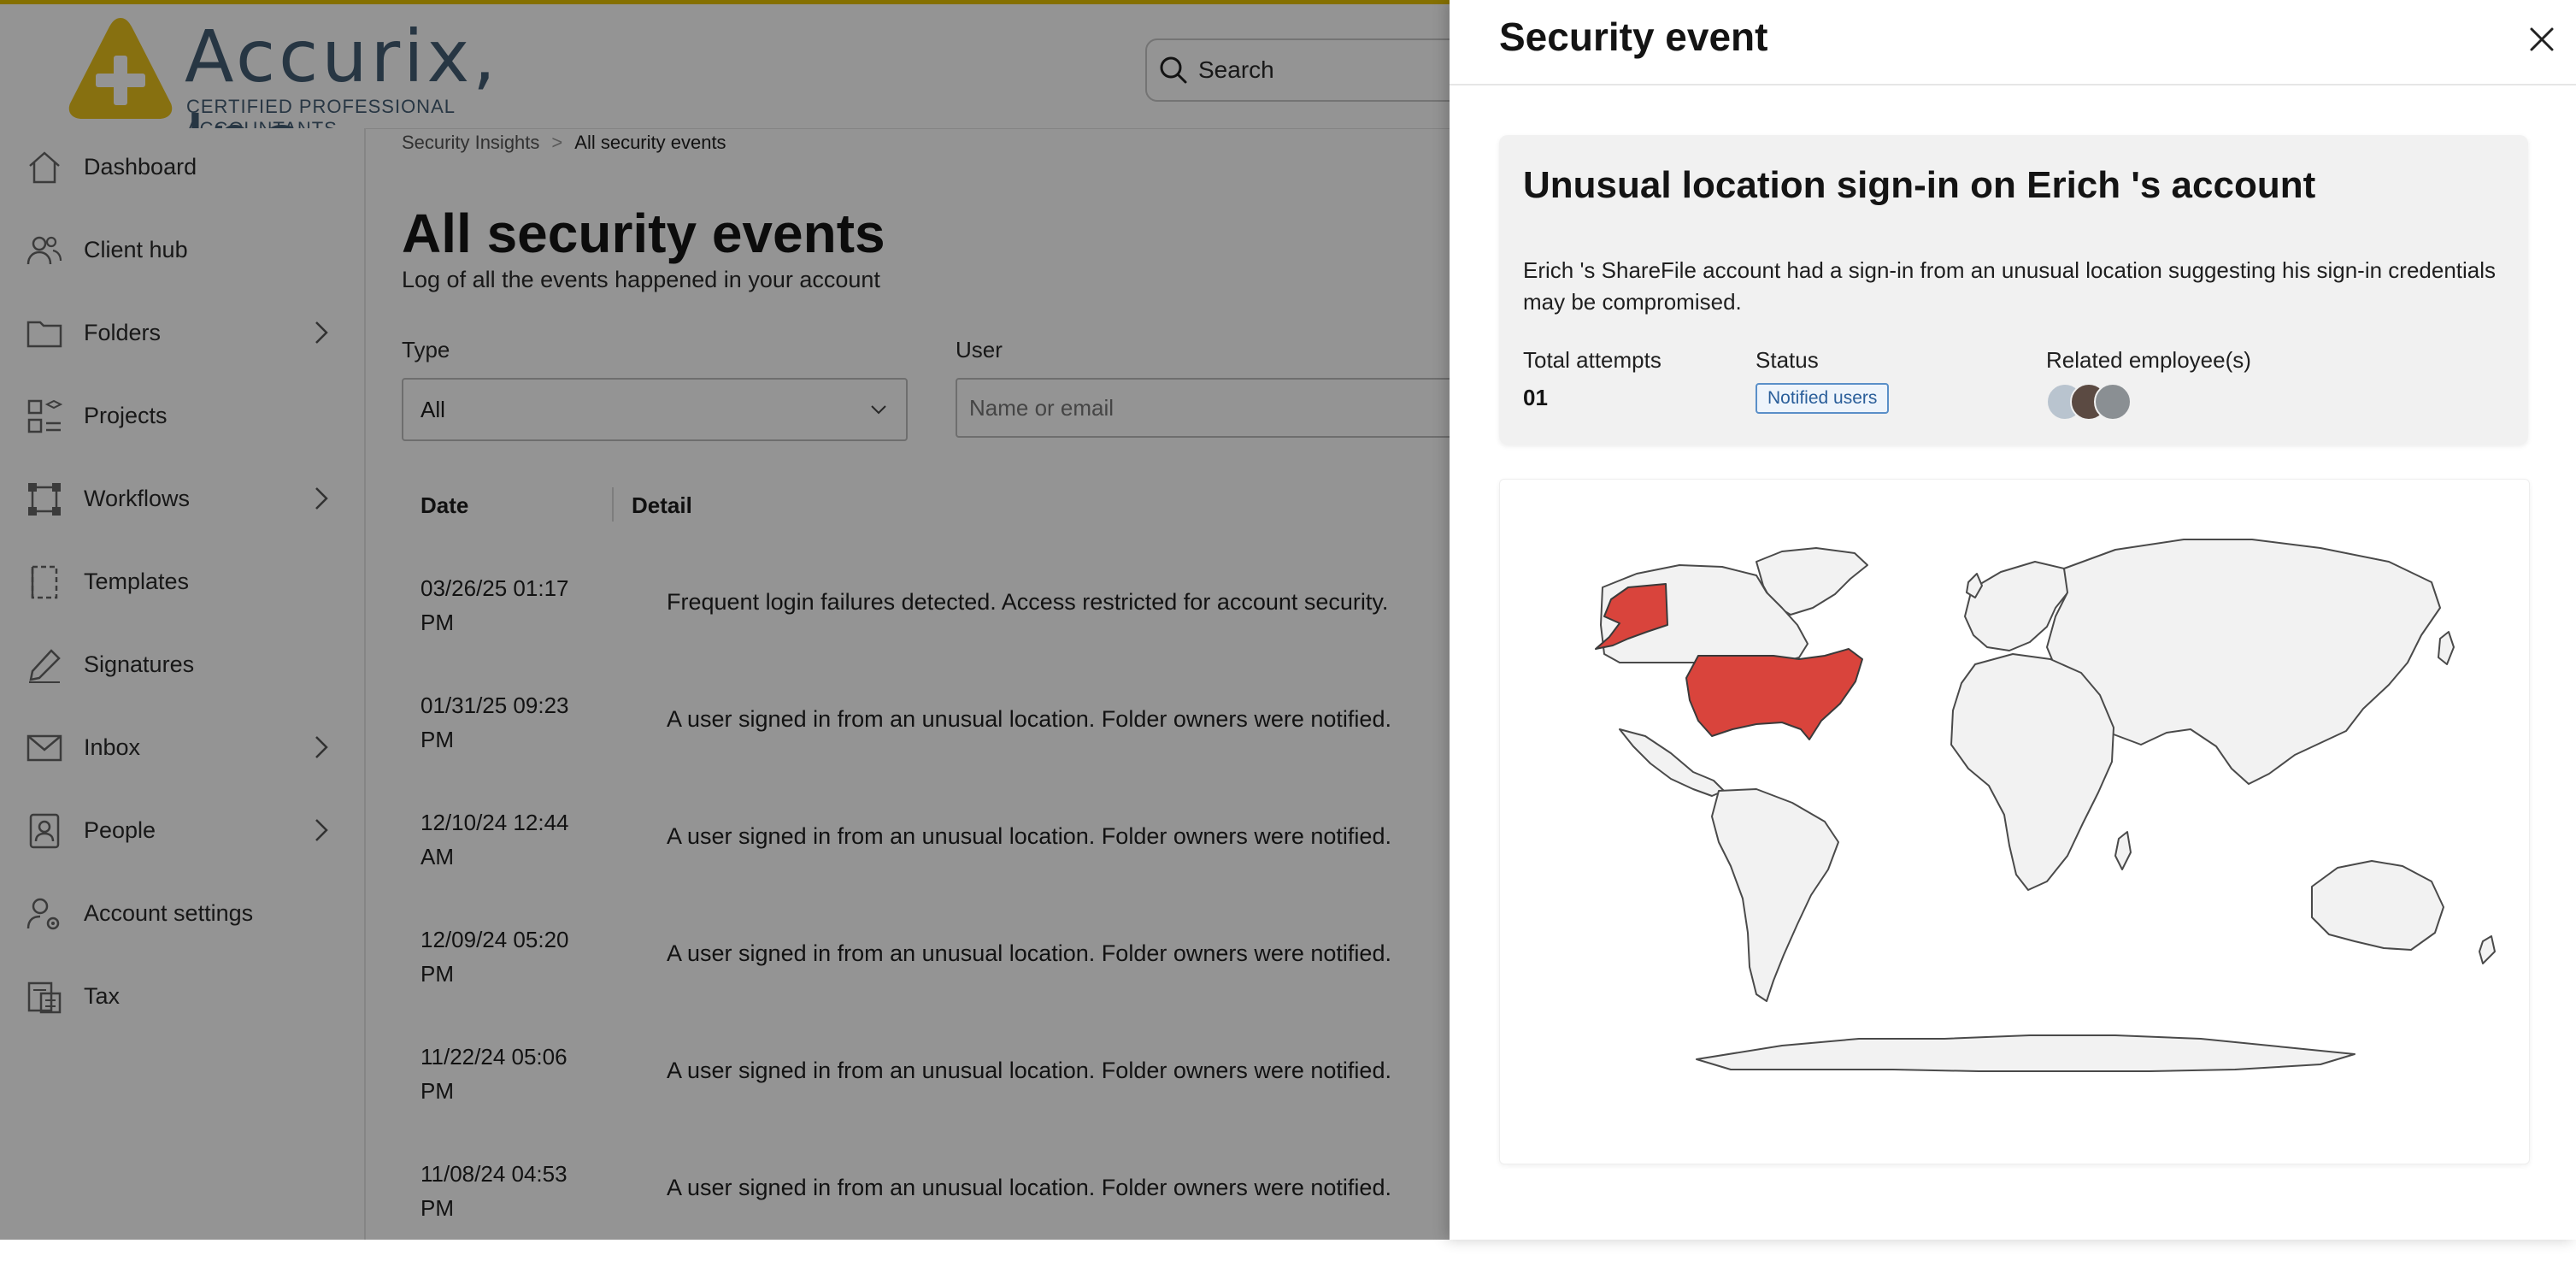 The image size is (2576, 1273). Describe the element at coordinates (2541, 39) in the screenshot. I see `close-icon` at that location.